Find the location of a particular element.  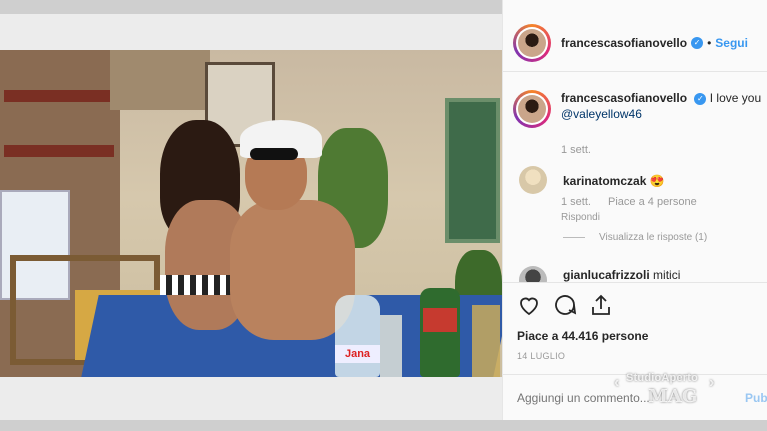

likes-count: Piace a 44.416 persone is located at coordinates (582, 336).